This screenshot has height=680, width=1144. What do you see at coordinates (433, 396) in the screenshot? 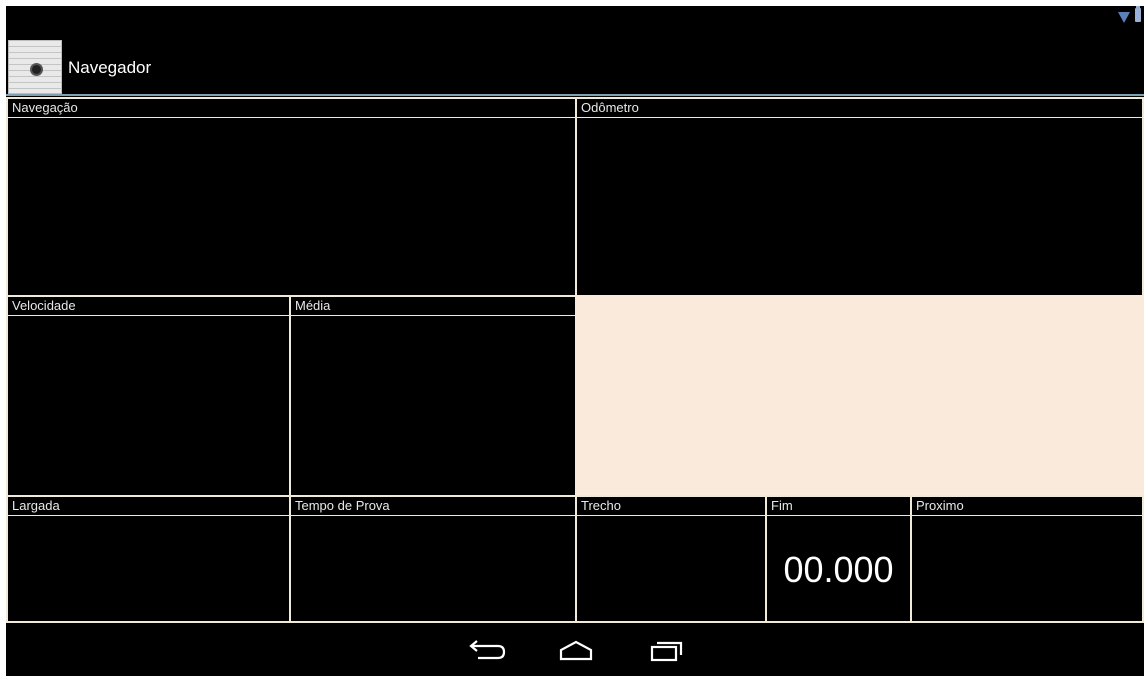
I see `panel-media: Média` at bounding box center [433, 396].